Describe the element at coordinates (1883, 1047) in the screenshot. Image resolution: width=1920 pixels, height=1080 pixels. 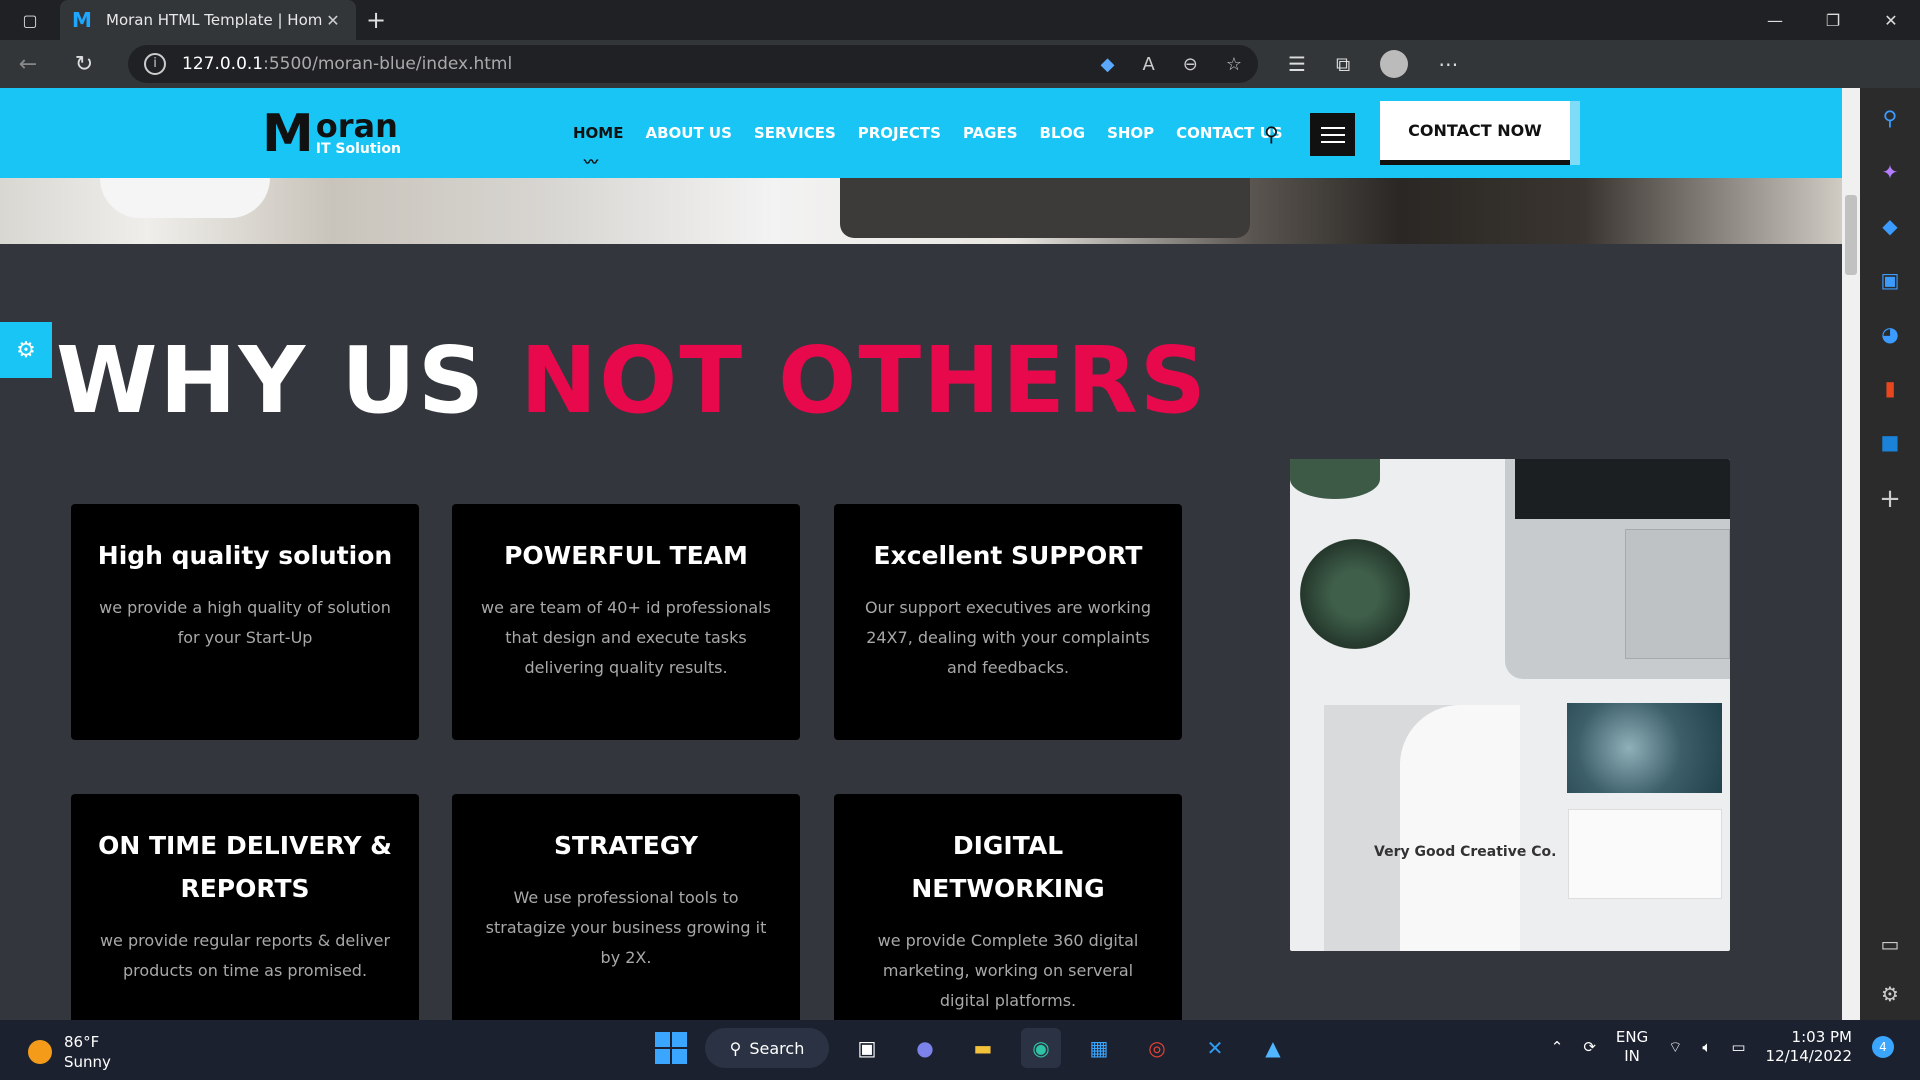
I see `notification-badge: 4` at that location.